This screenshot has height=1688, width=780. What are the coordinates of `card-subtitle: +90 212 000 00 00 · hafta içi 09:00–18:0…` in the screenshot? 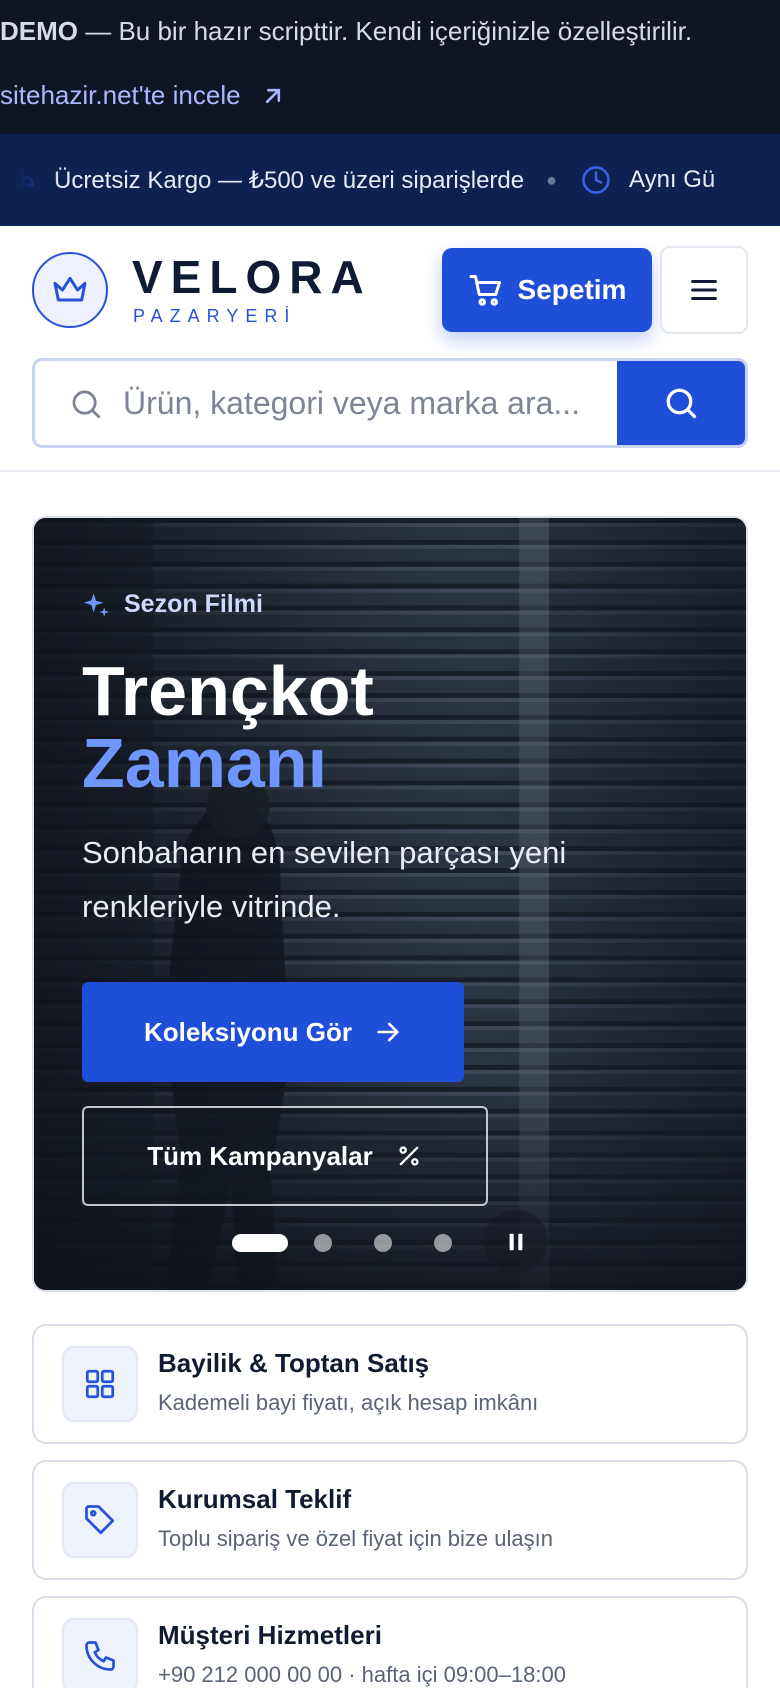 It's located at (362, 1674).